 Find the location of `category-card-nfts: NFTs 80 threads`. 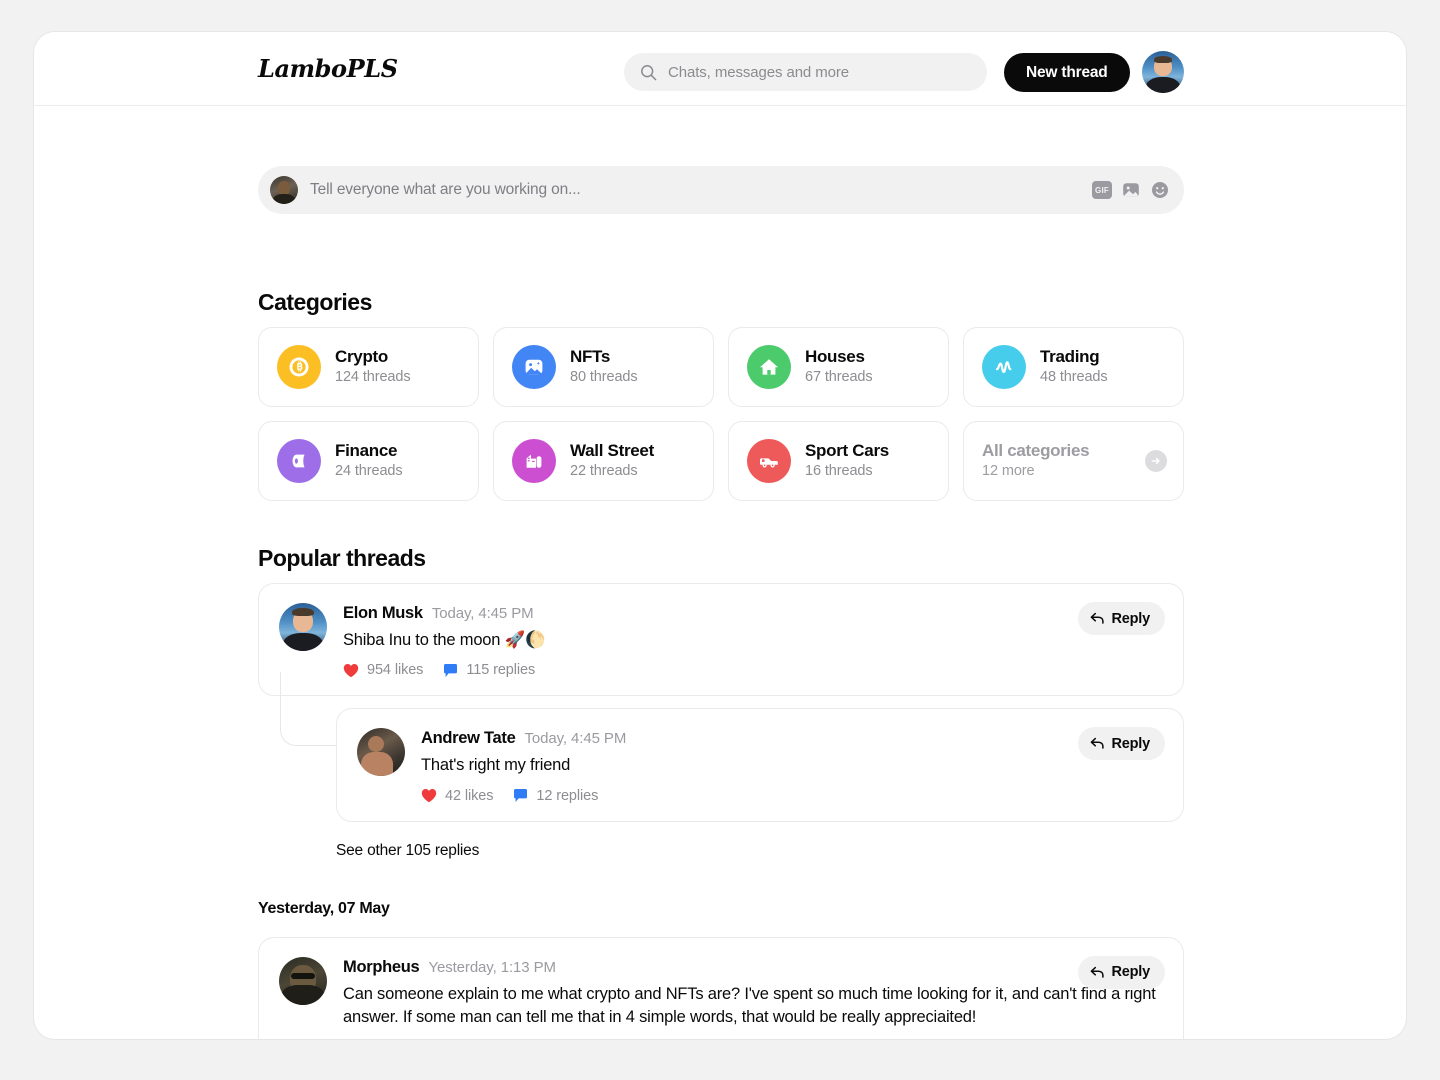

category-card-nfts: NFTs 80 threads is located at coordinates (603, 367).